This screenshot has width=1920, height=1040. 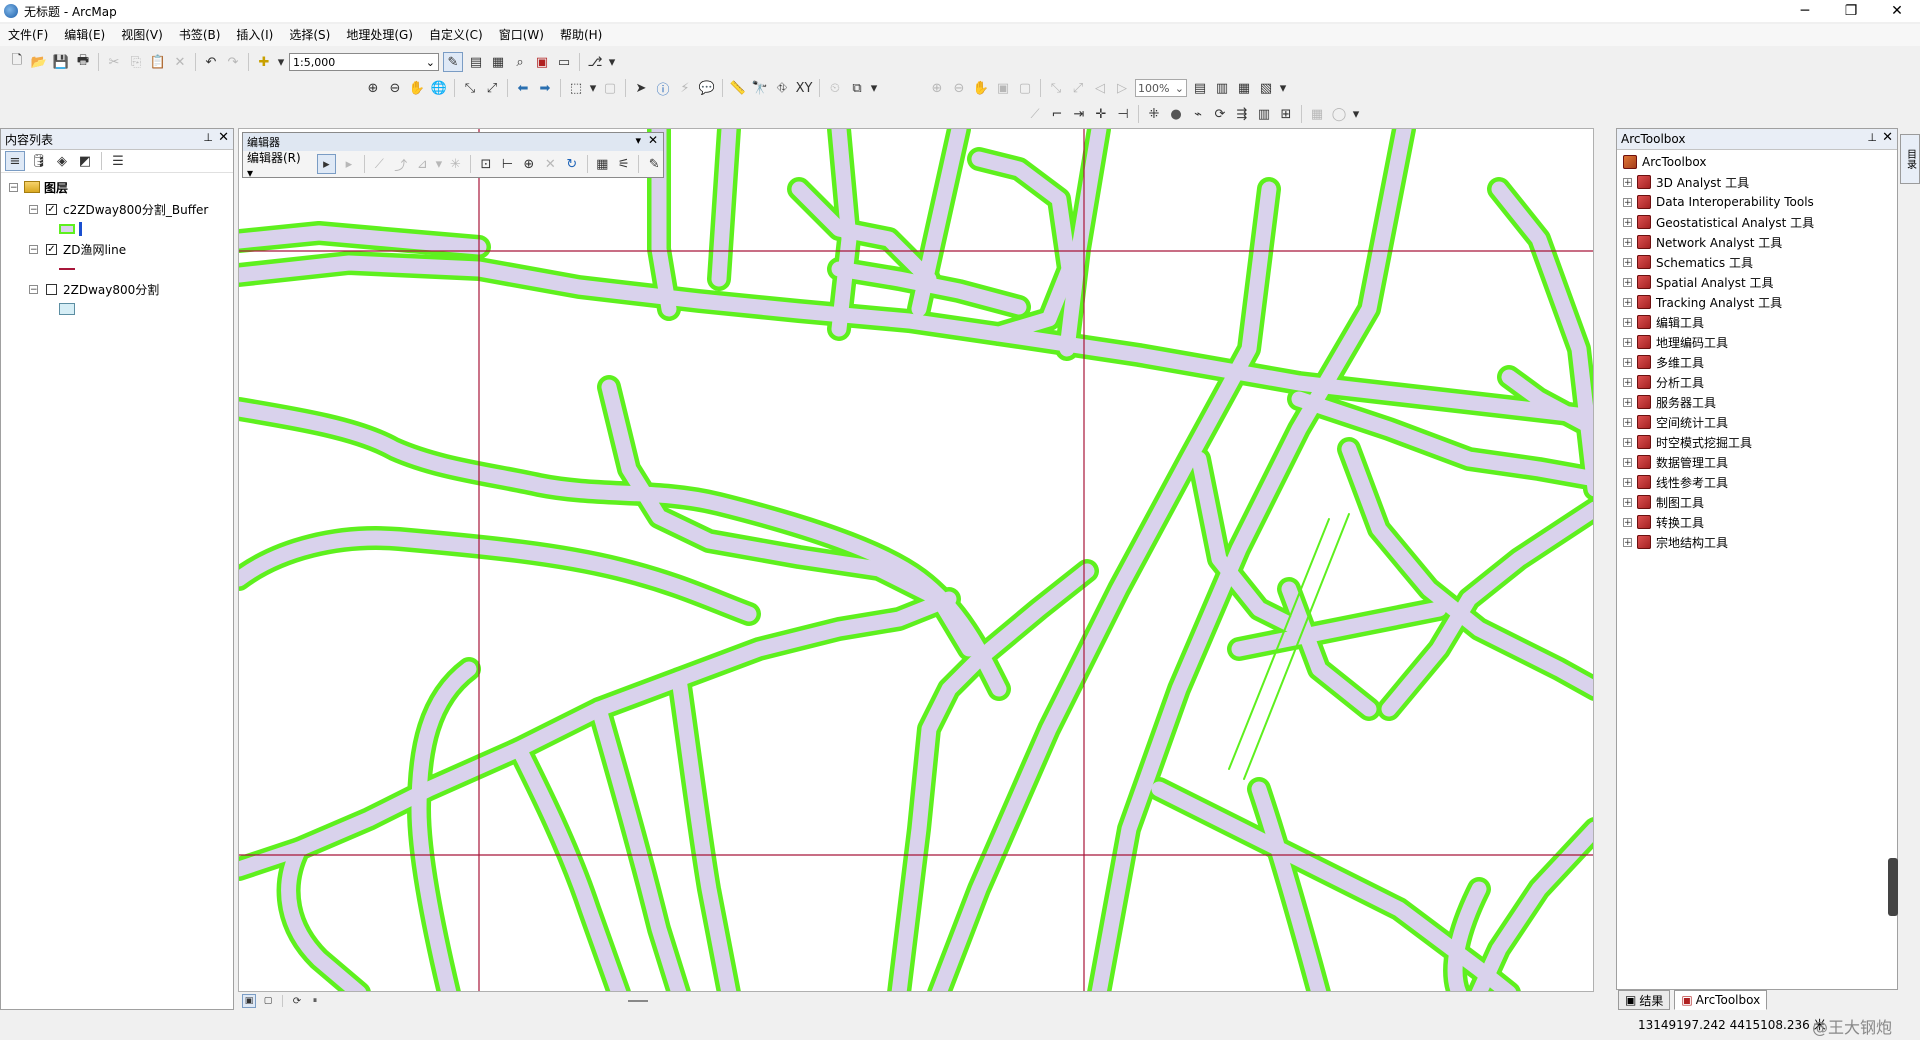 What do you see at coordinates (1757, 522) in the screenshot?
I see `toolbox-item-conversion: + 转换工具` at bounding box center [1757, 522].